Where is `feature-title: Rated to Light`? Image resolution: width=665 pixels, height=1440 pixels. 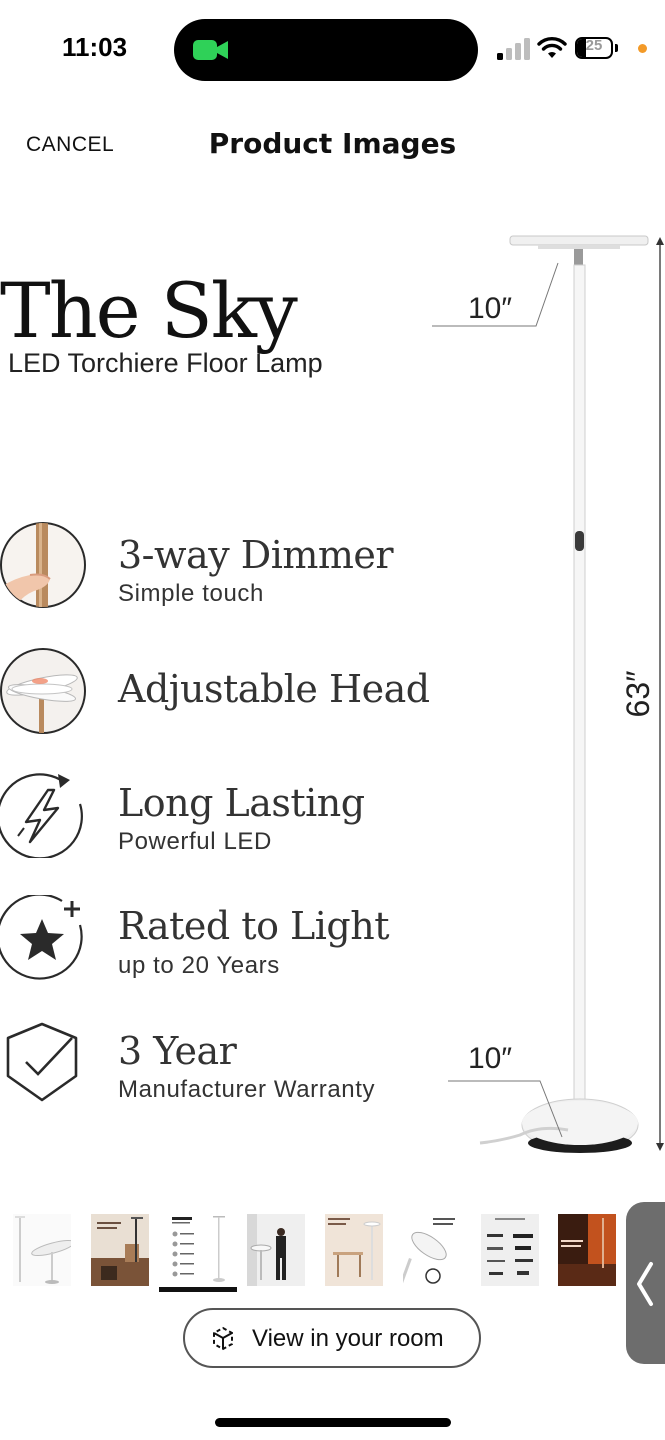 feature-title: Rated to Light is located at coordinates (254, 926).